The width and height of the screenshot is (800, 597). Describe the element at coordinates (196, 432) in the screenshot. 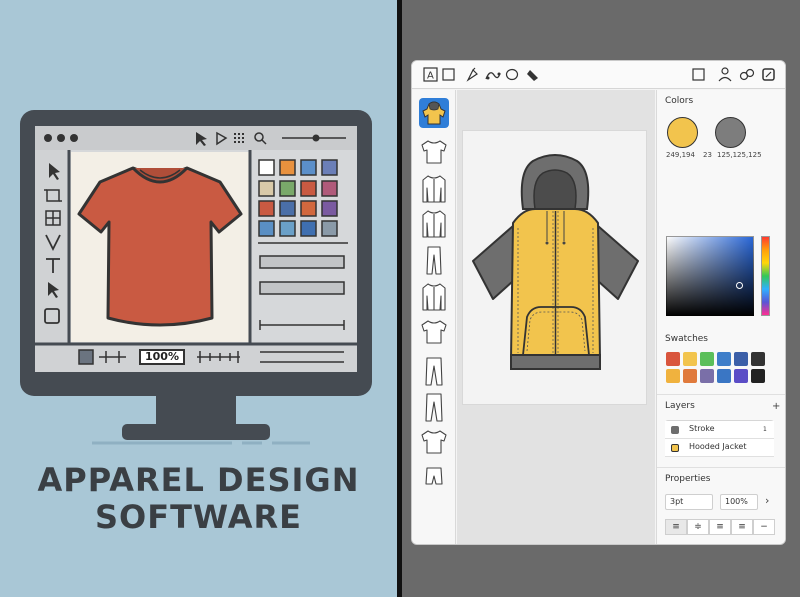

I see `monitor-base` at that location.